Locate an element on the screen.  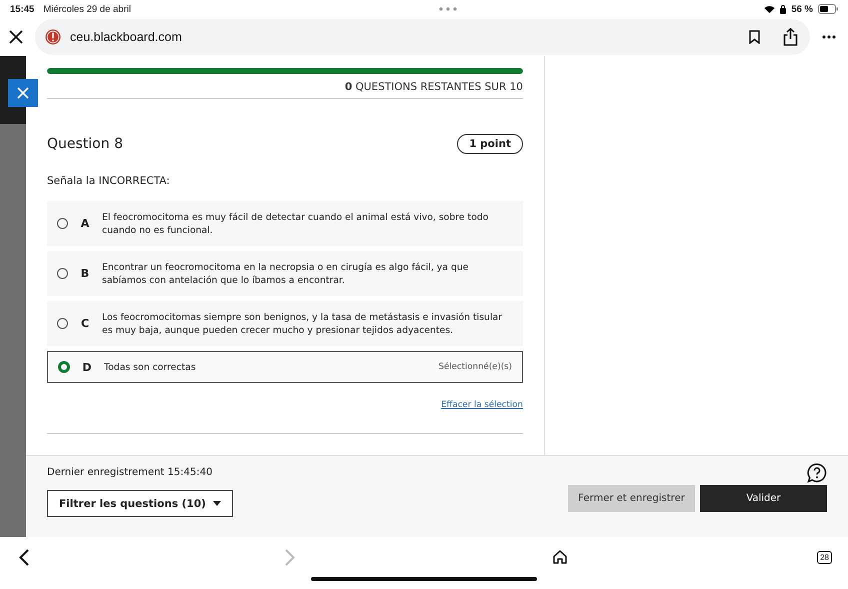
question-title: Question 8 is located at coordinates (85, 144).